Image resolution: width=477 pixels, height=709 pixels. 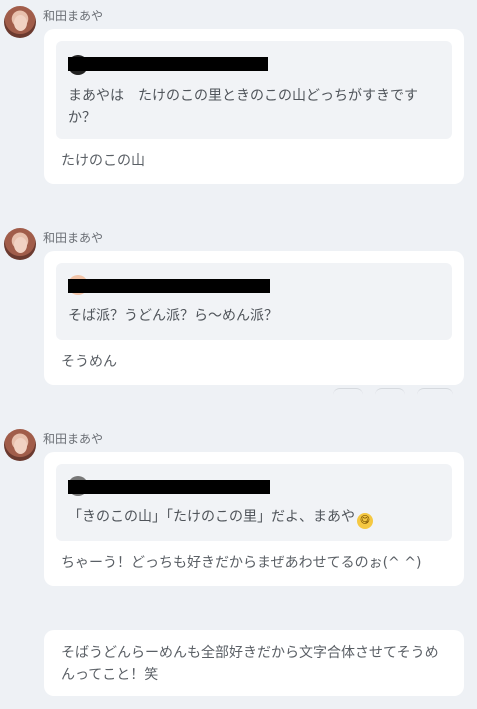 I want to click on reply-text: そうめん, so click(x=89, y=362).